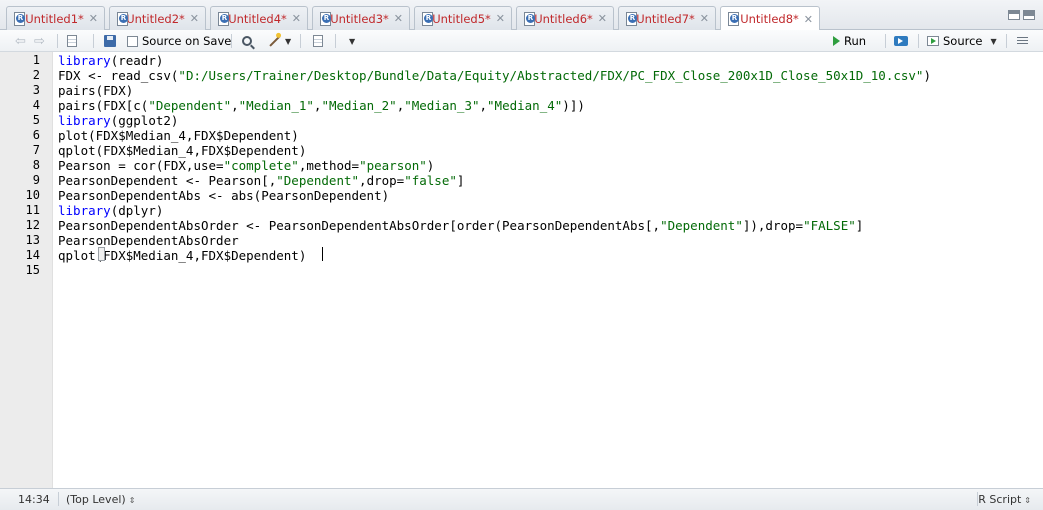 This screenshot has width=1043, height=510. Describe the element at coordinates (137, 60) in the screenshot. I see `code-token: (readr)` at that location.